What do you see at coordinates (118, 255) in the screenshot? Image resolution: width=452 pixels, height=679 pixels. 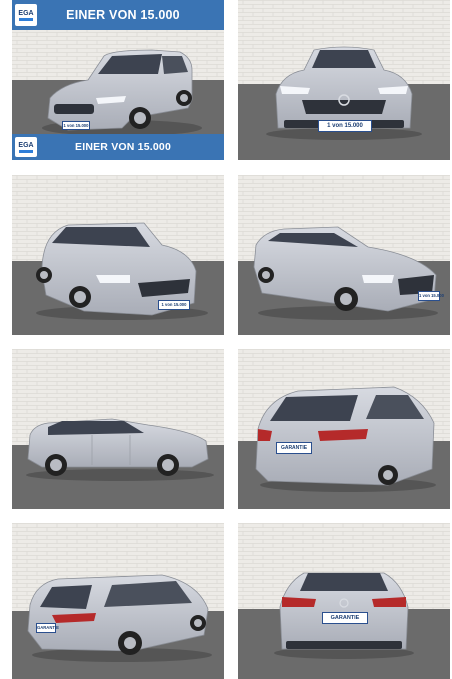 I see `gallery-photo-3: 1 von 15.000` at bounding box center [118, 255].